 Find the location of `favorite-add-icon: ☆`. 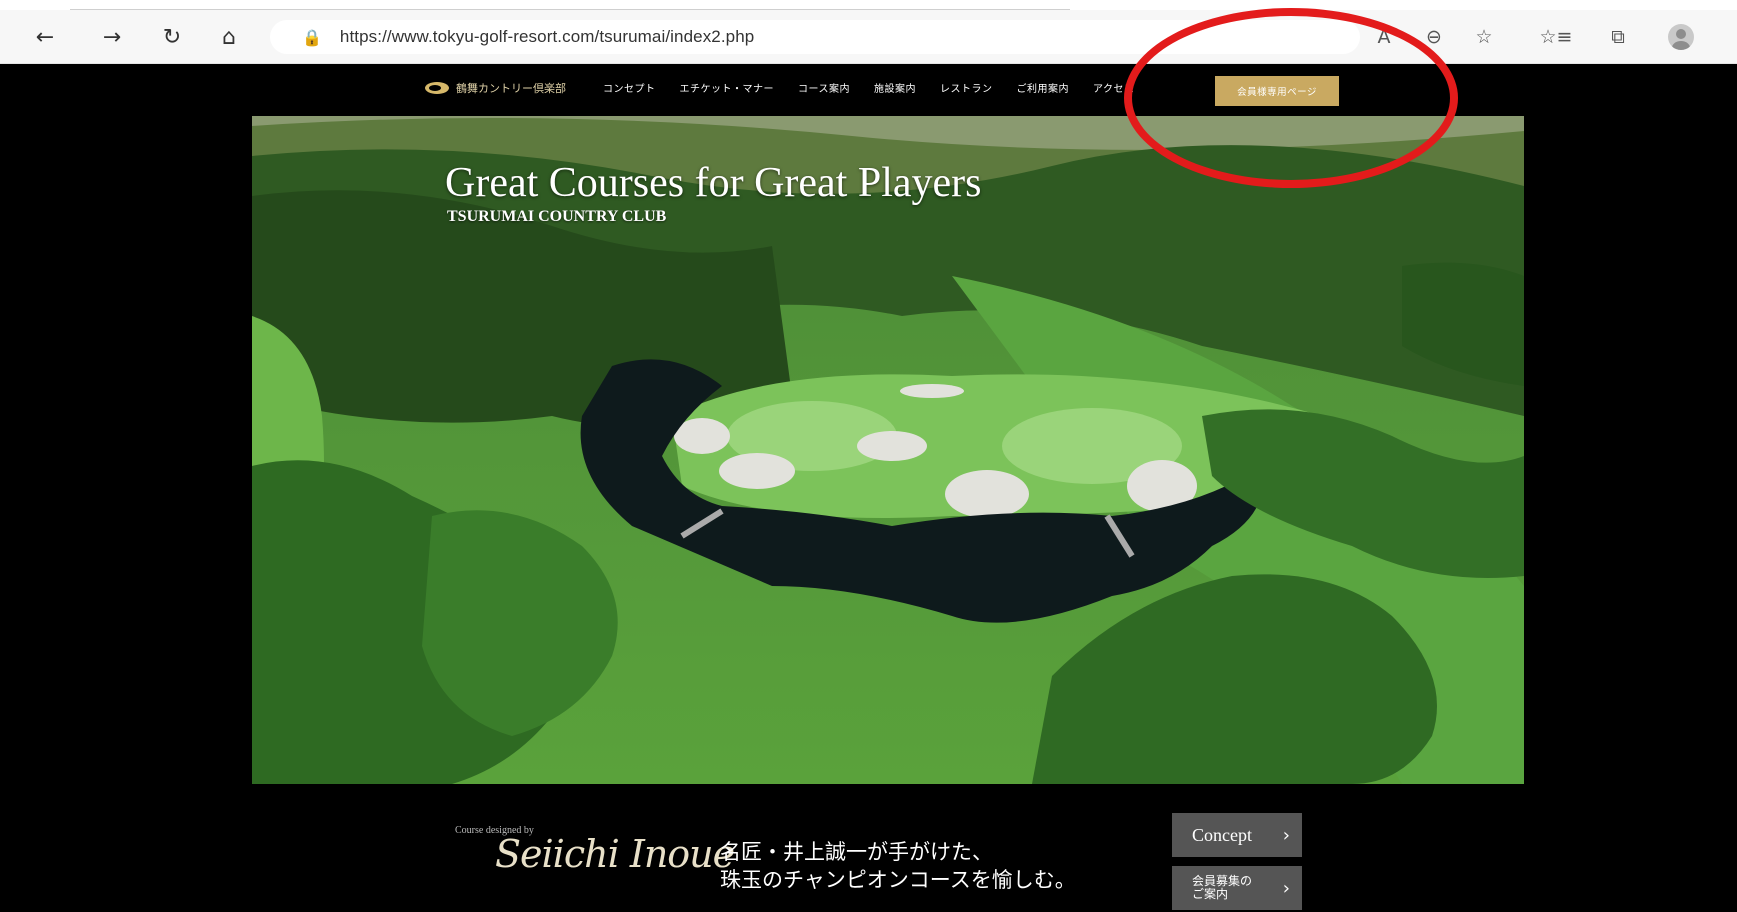

favorite-add-icon: ☆ is located at coordinates (1484, 37).